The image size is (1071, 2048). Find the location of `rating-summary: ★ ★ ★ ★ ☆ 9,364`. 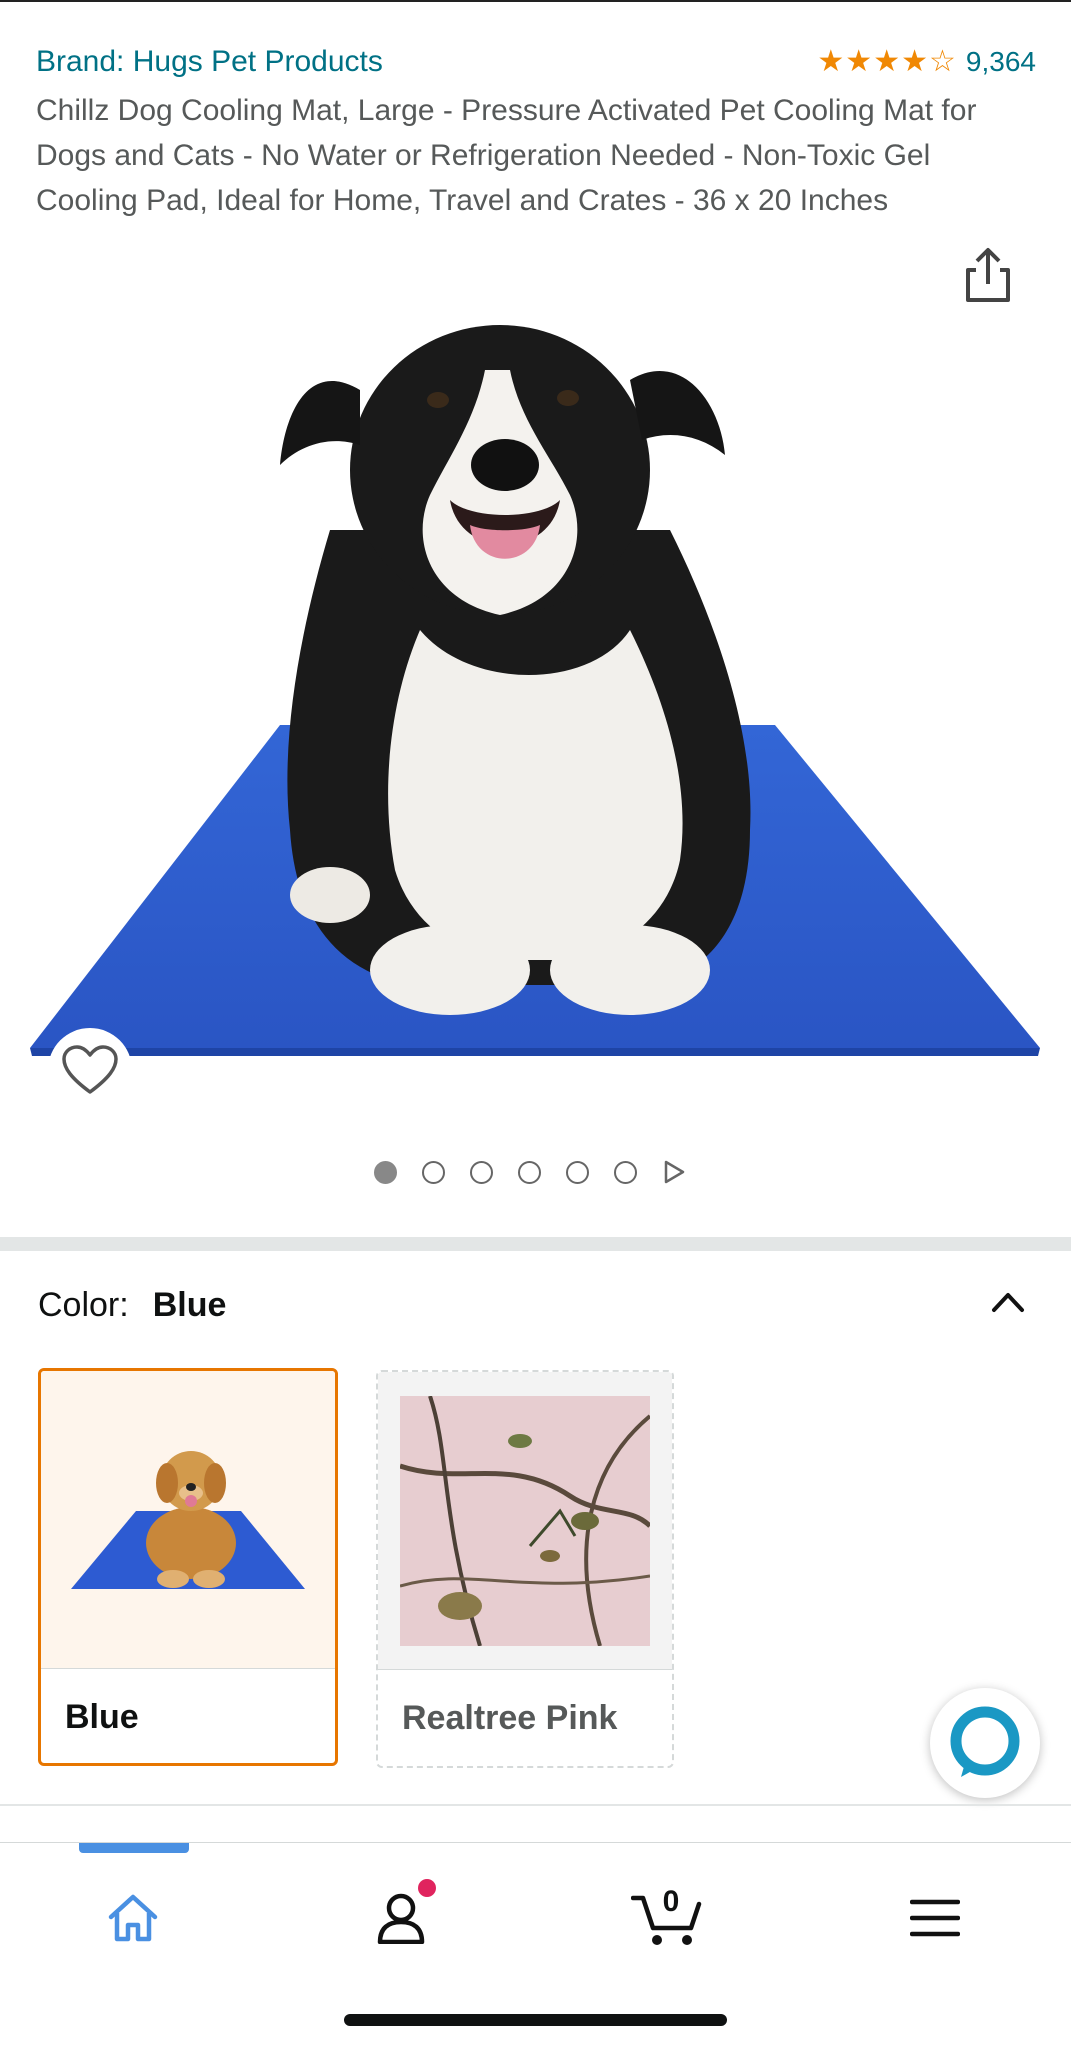

rating-summary: ★ ★ ★ ★ ☆ 9,364 is located at coordinates (926, 62).